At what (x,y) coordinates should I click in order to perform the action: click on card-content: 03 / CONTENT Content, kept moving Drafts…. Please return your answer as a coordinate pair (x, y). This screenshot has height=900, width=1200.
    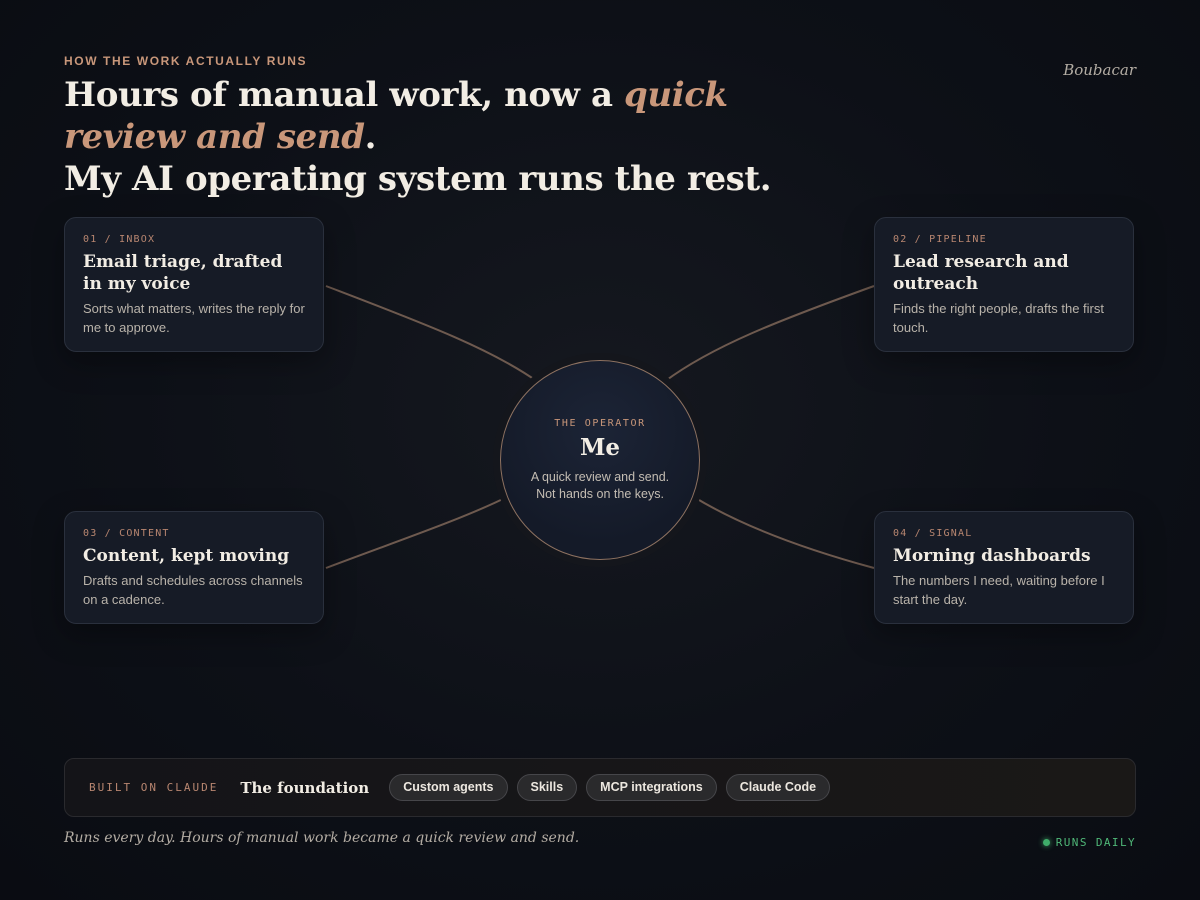
    Looking at the image, I should click on (194, 567).